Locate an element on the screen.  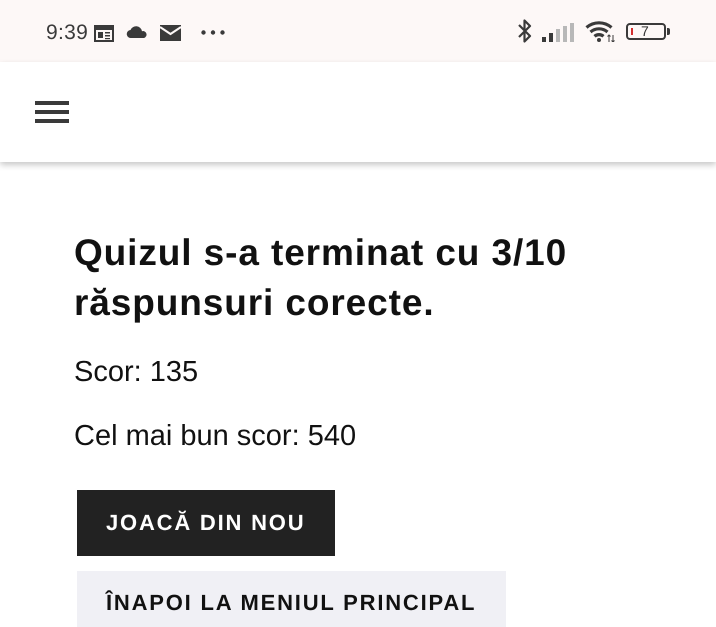
best-score-text: Cel mai bun scor: 540 is located at coordinates (216, 436).